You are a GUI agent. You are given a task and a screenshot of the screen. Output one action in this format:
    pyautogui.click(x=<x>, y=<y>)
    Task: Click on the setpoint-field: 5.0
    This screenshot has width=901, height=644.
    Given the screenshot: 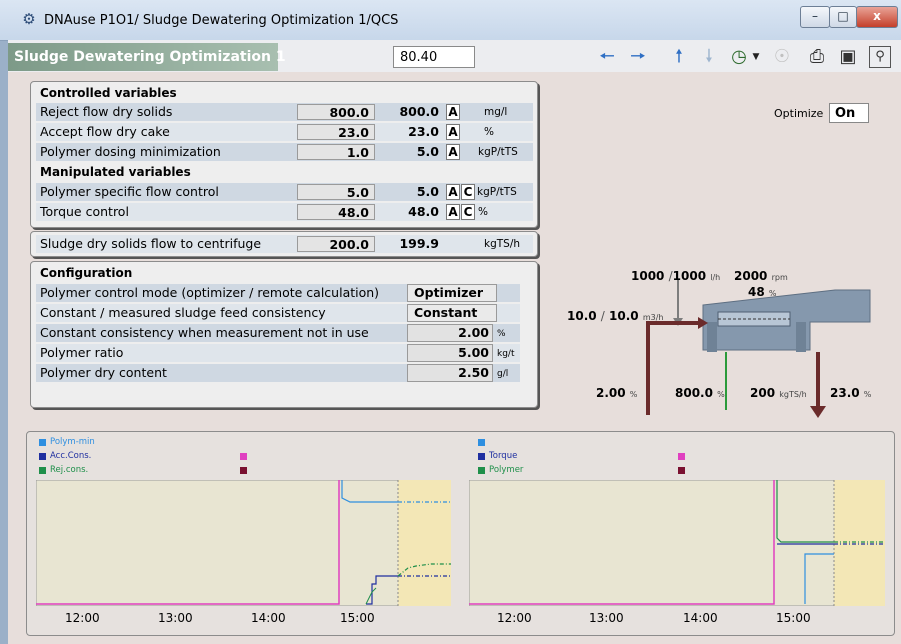 What is the action you would take?
    pyautogui.click(x=336, y=192)
    